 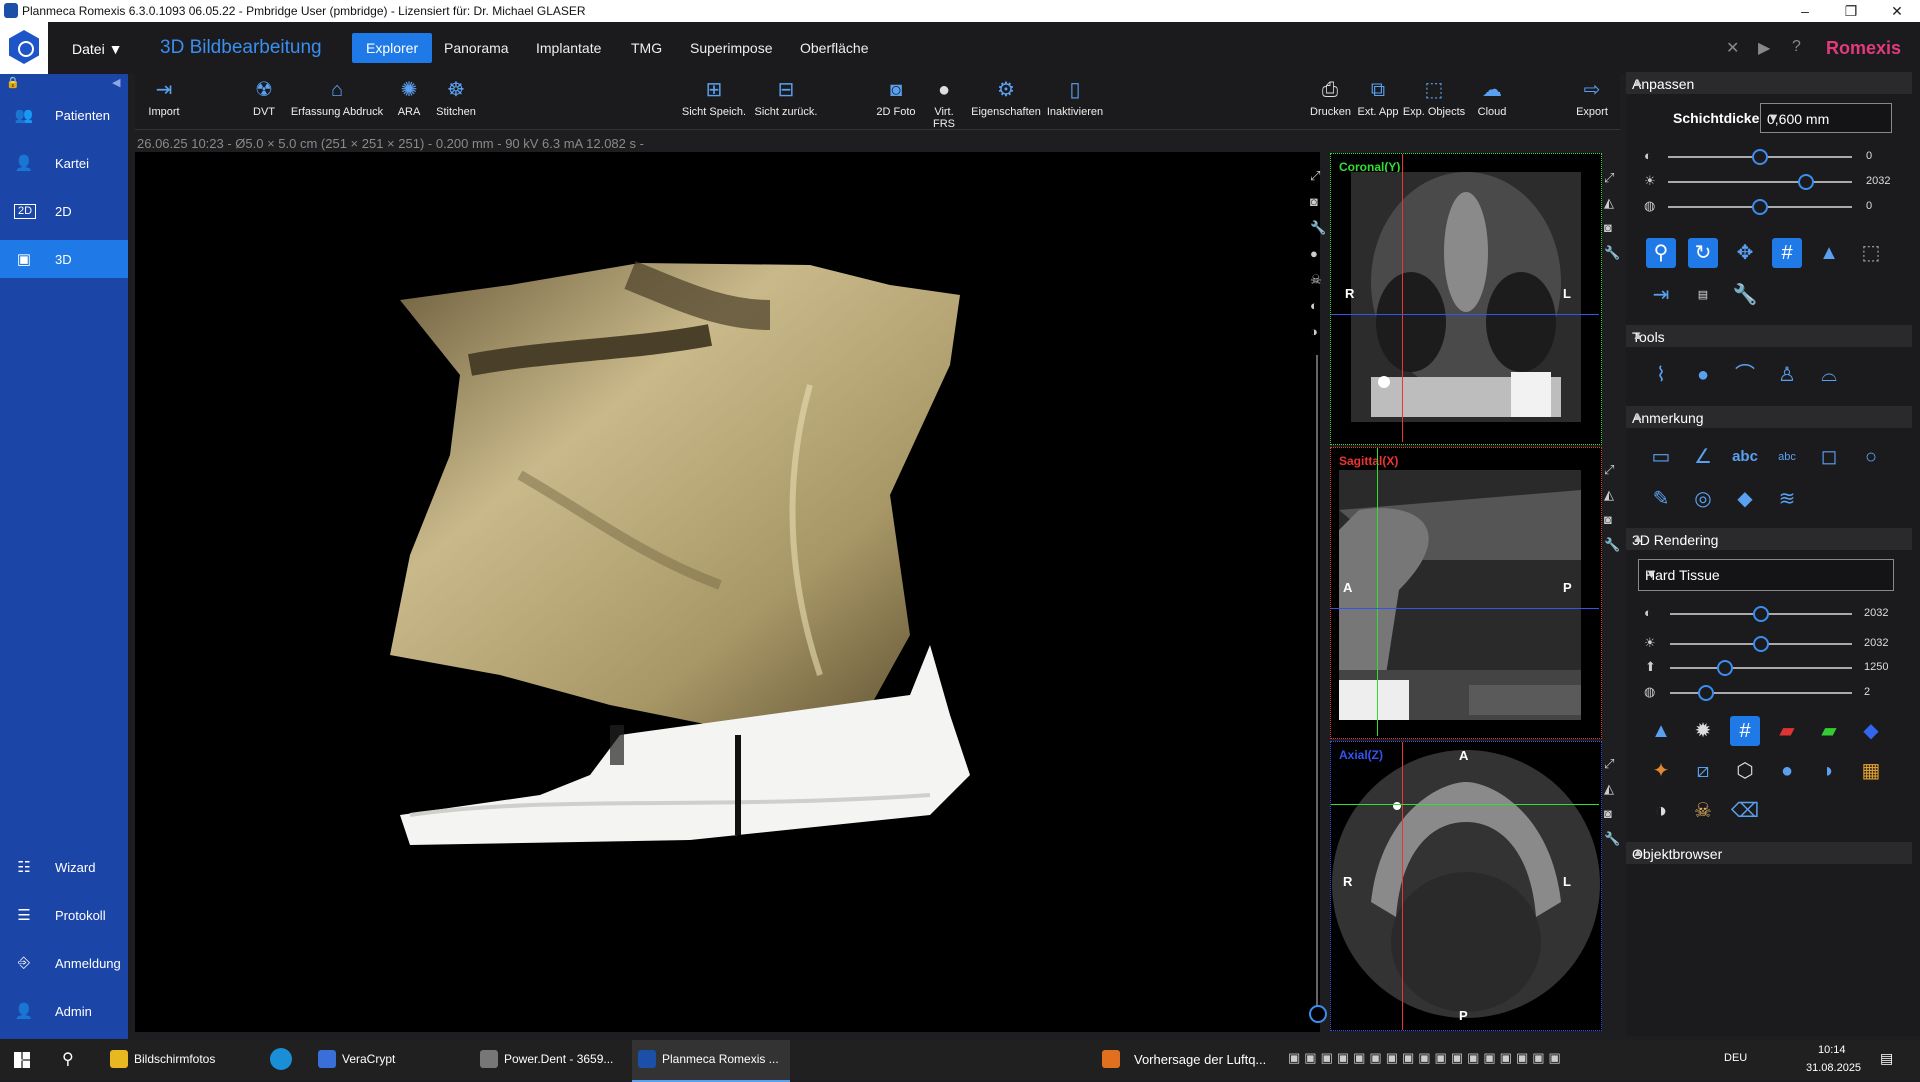 What do you see at coordinates (1318, 1014) in the screenshot?
I see `slice-scrubber-knob` at bounding box center [1318, 1014].